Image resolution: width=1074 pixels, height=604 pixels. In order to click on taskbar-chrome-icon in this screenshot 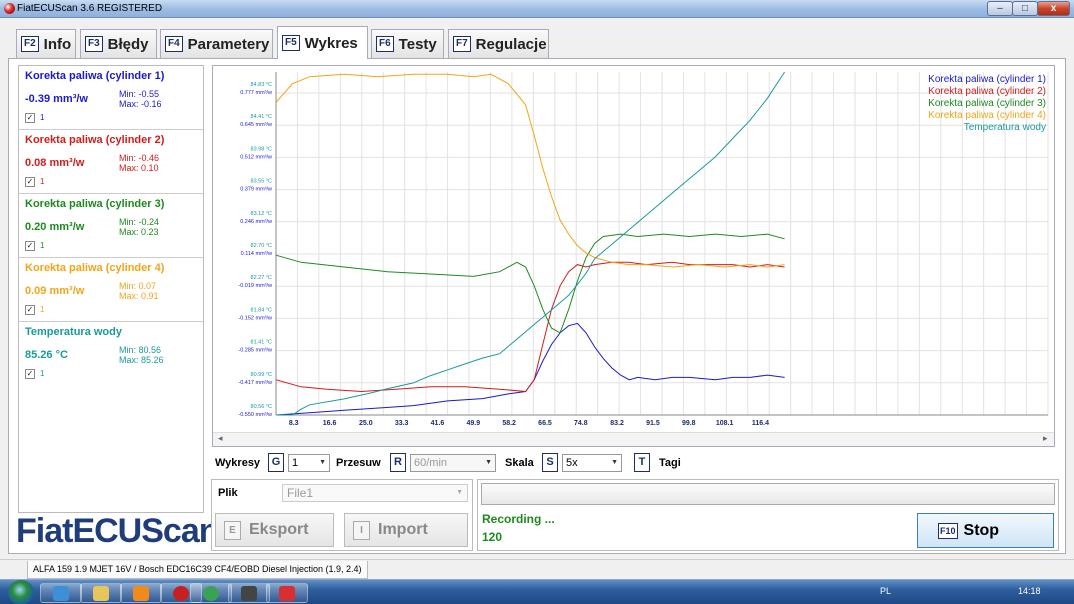, I will do `click(211, 593)`.